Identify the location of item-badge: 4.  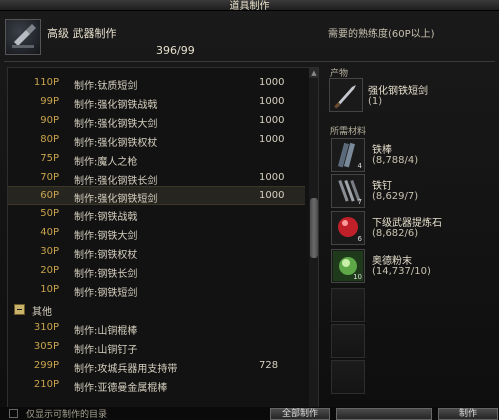
(359, 166).